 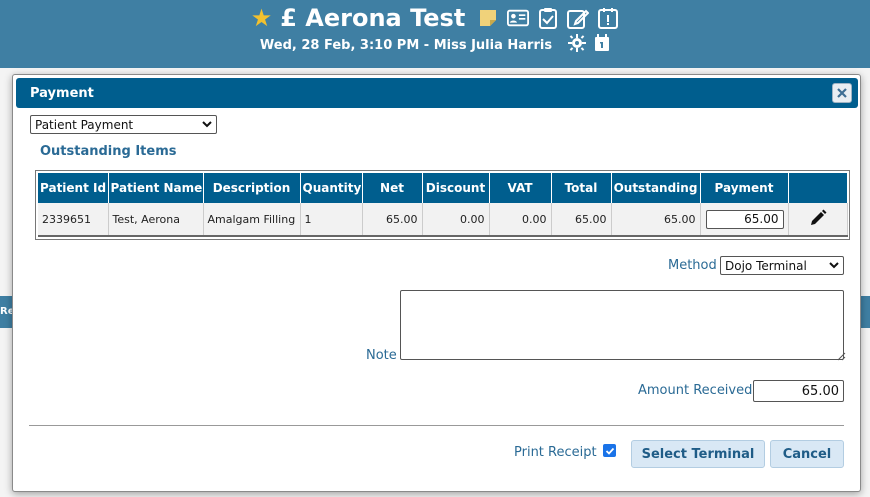 I want to click on dialog-titlebar: Payment, so click(x=437, y=93).